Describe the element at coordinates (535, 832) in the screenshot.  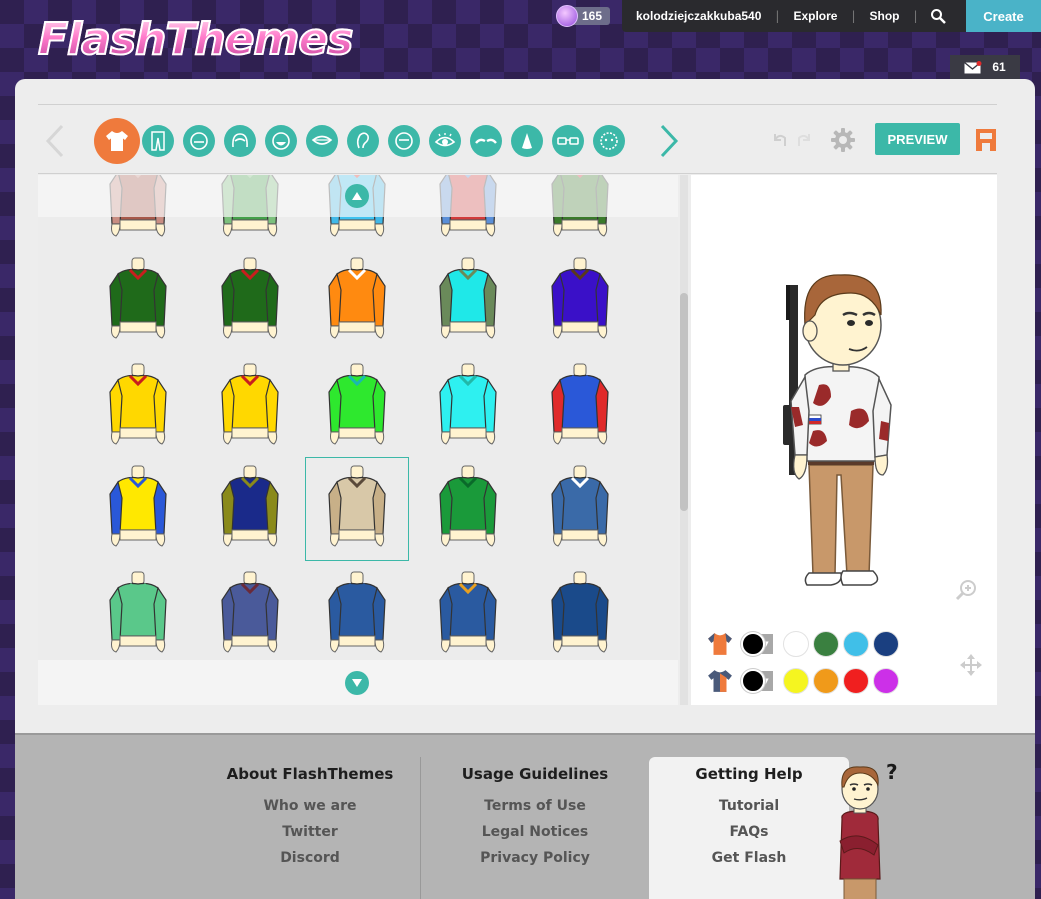
I see `footer-link-legal: Legal Notices` at that location.